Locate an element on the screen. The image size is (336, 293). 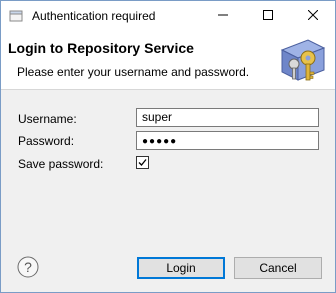
cancel-button: Cancel is located at coordinates (278, 268).